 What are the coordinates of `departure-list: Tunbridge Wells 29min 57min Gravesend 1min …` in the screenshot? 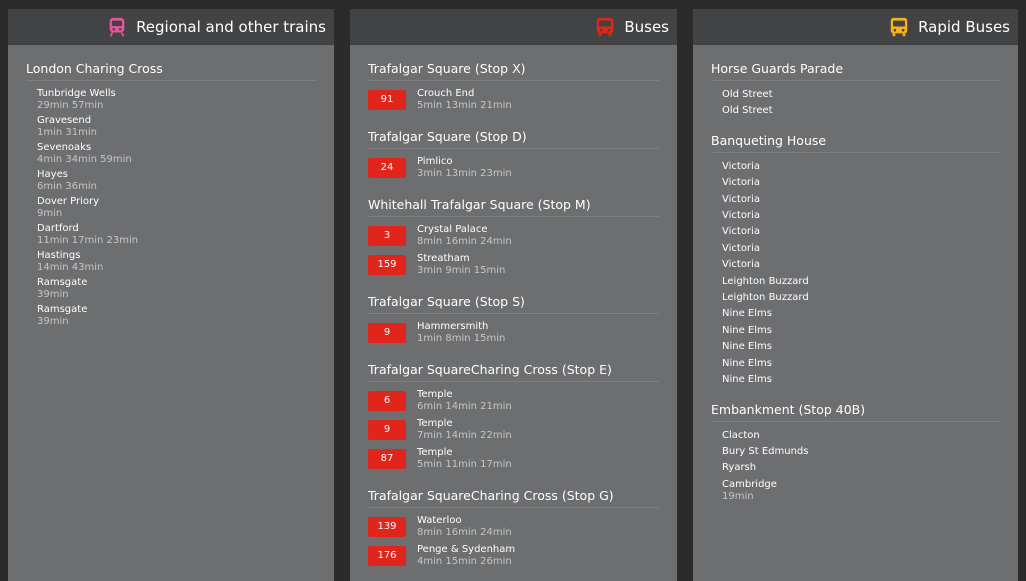 It's located at (171, 207).